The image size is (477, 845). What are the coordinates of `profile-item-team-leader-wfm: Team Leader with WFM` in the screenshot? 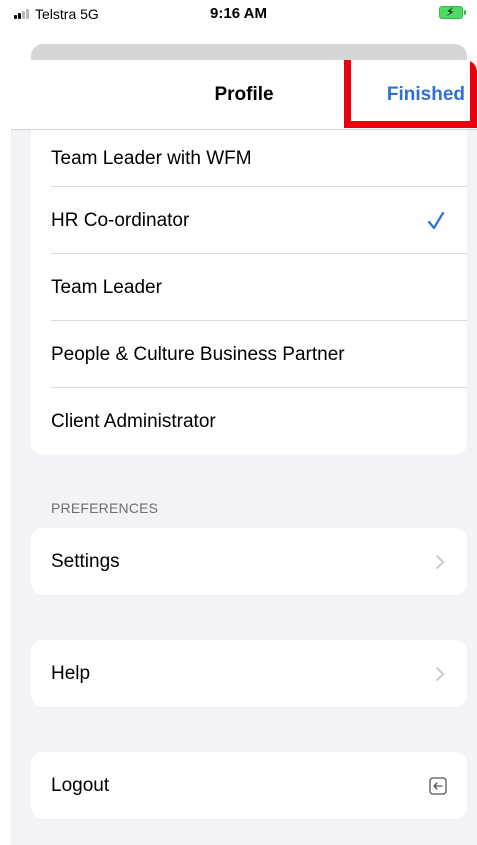 It's located at (249, 158).